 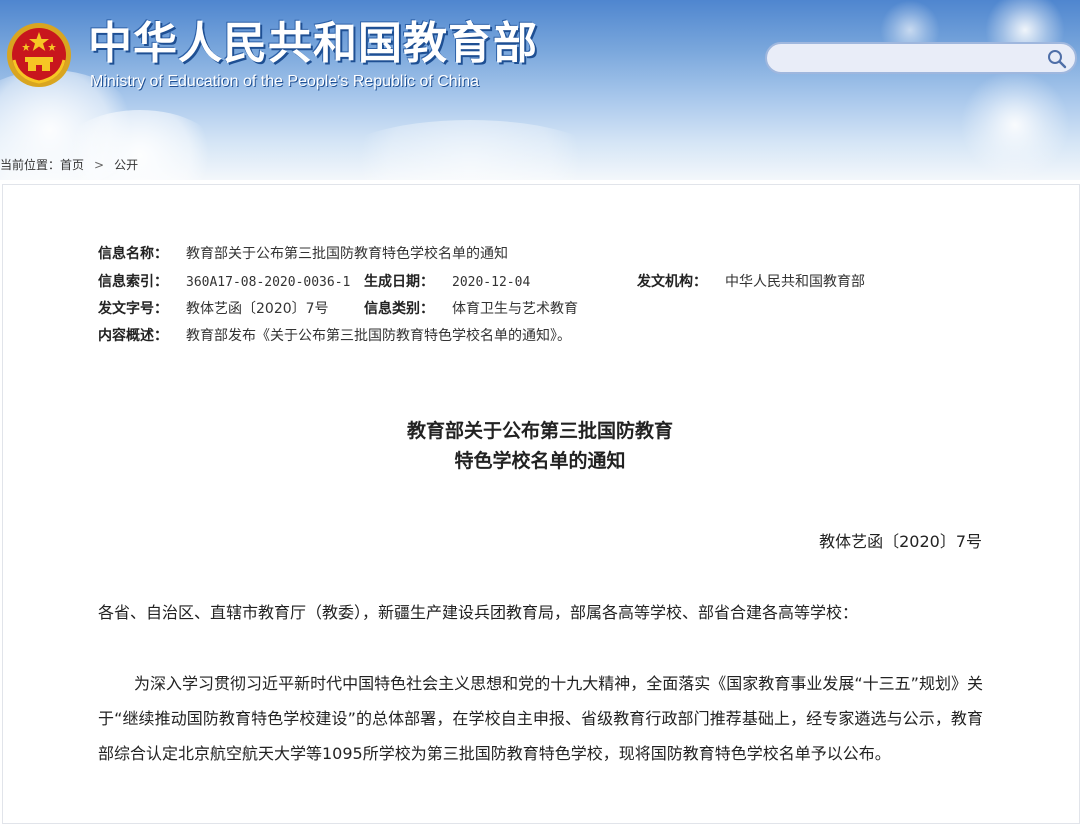 What do you see at coordinates (39, 55) in the screenshot?
I see `national-emblem-icon` at bounding box center [39, 55].